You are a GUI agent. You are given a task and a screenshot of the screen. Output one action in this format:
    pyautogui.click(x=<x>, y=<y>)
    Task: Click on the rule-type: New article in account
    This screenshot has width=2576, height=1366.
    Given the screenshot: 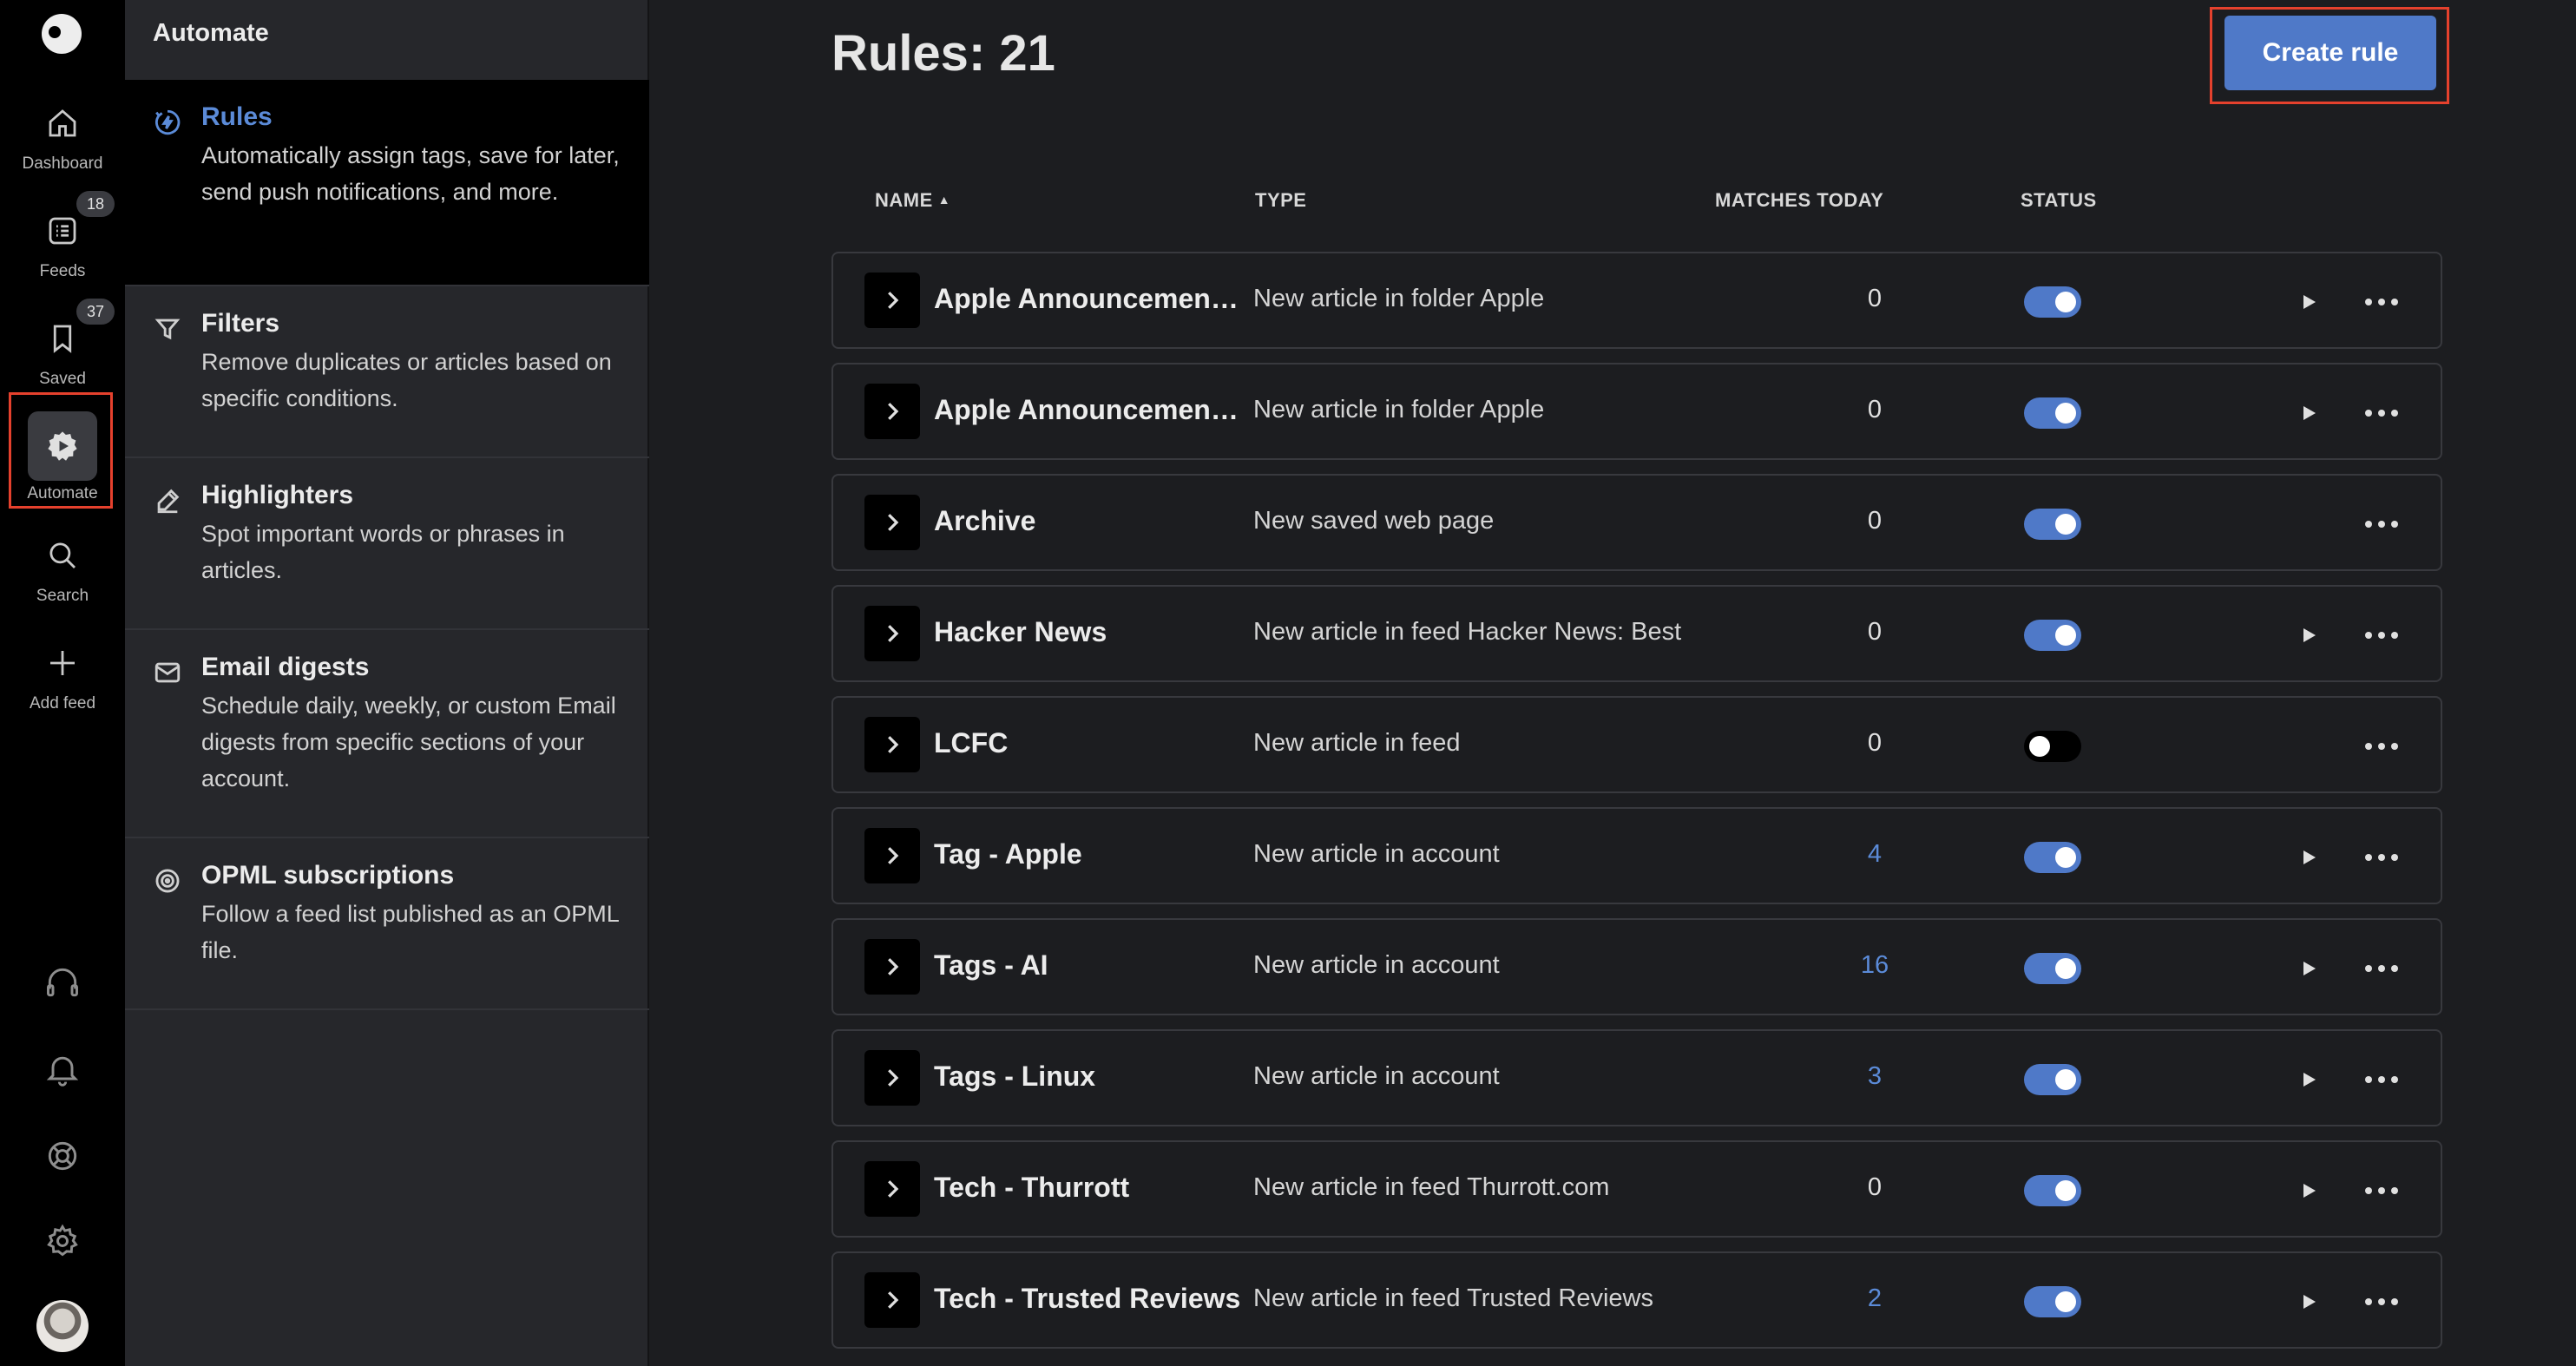 What is the action you would take?
    pyautogui.click(x=1376, y=965)
    